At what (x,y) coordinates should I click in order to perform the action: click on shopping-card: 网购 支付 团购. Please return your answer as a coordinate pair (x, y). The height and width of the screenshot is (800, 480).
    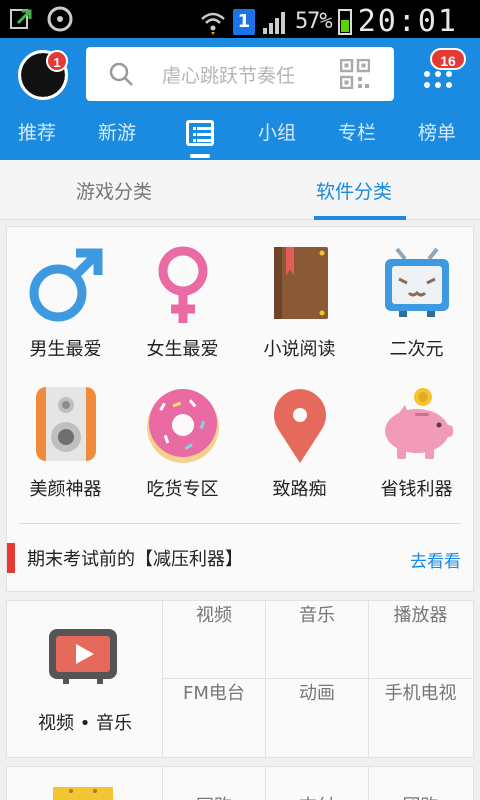
    Looking at the image, I should click on (240, 783).